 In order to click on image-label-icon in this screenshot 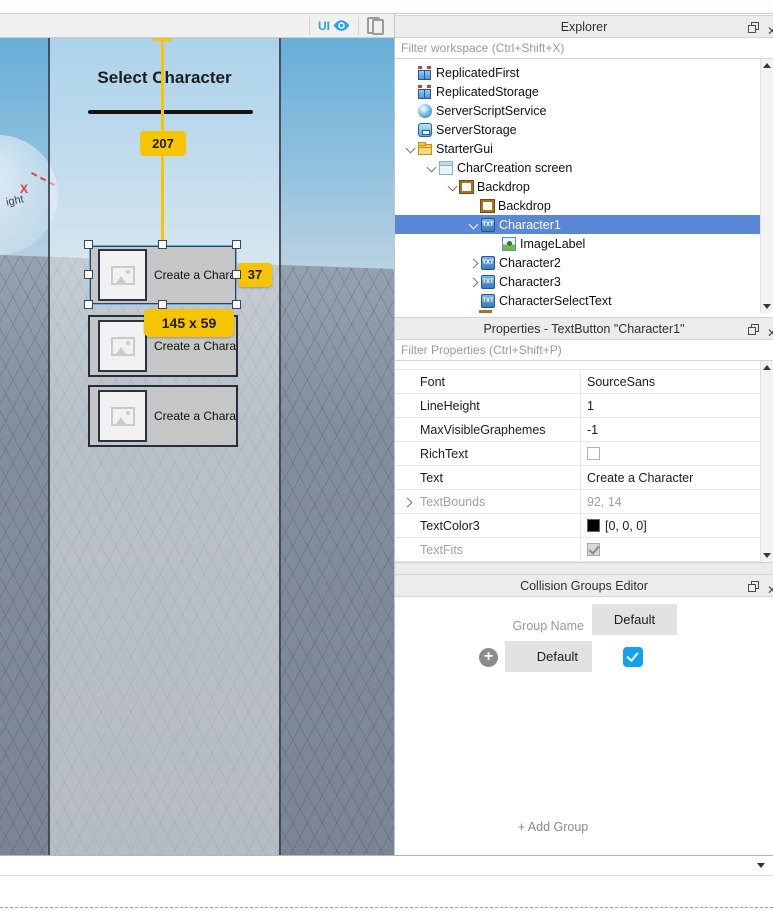, I will do `click(509, 243)`.